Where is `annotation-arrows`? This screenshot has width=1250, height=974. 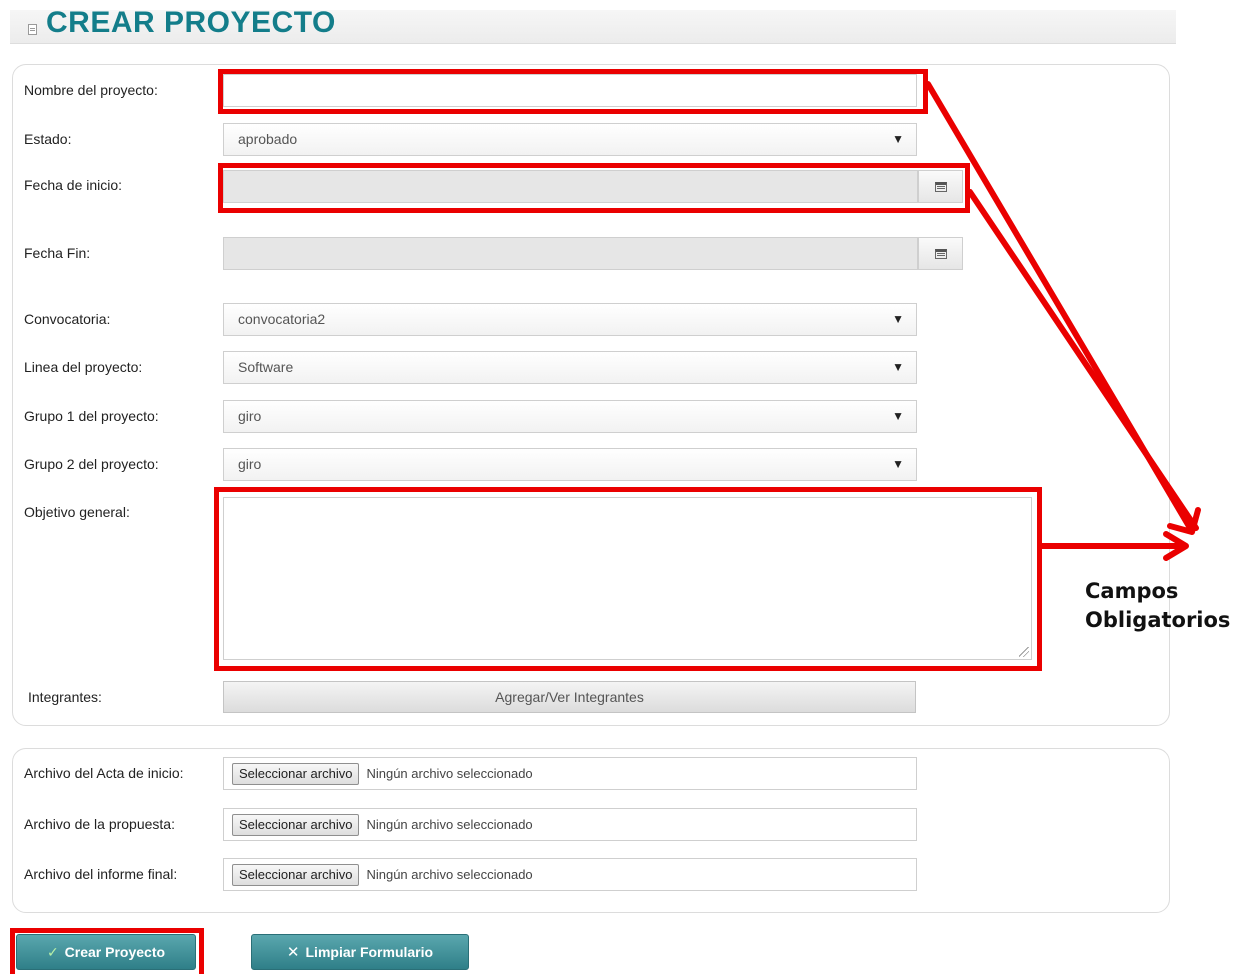
annotation-arrows is located at coordinates (1063, 321).